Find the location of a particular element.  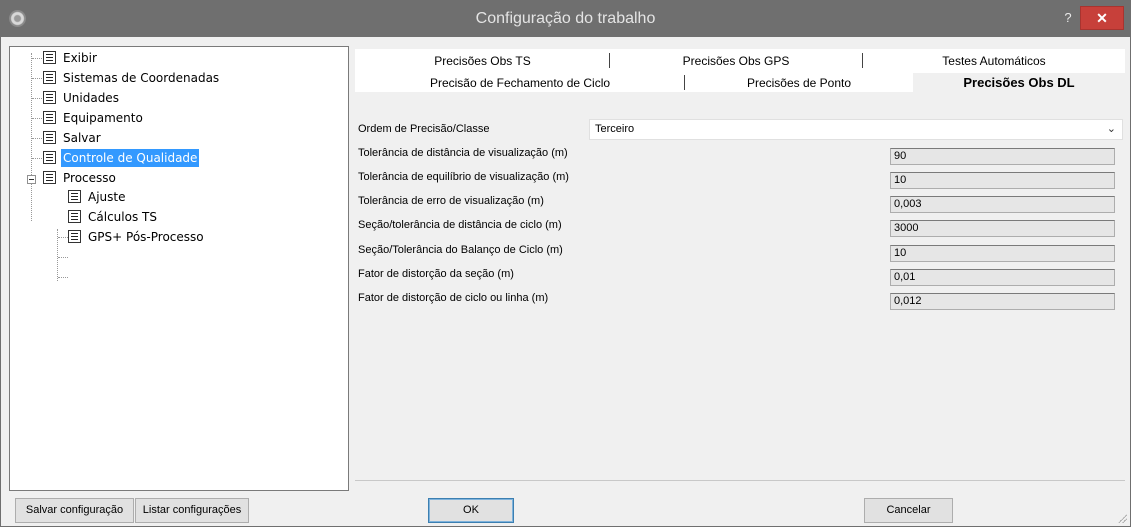

view-balance-tolerance-field: 10 is located at coordinates (1002, 180).